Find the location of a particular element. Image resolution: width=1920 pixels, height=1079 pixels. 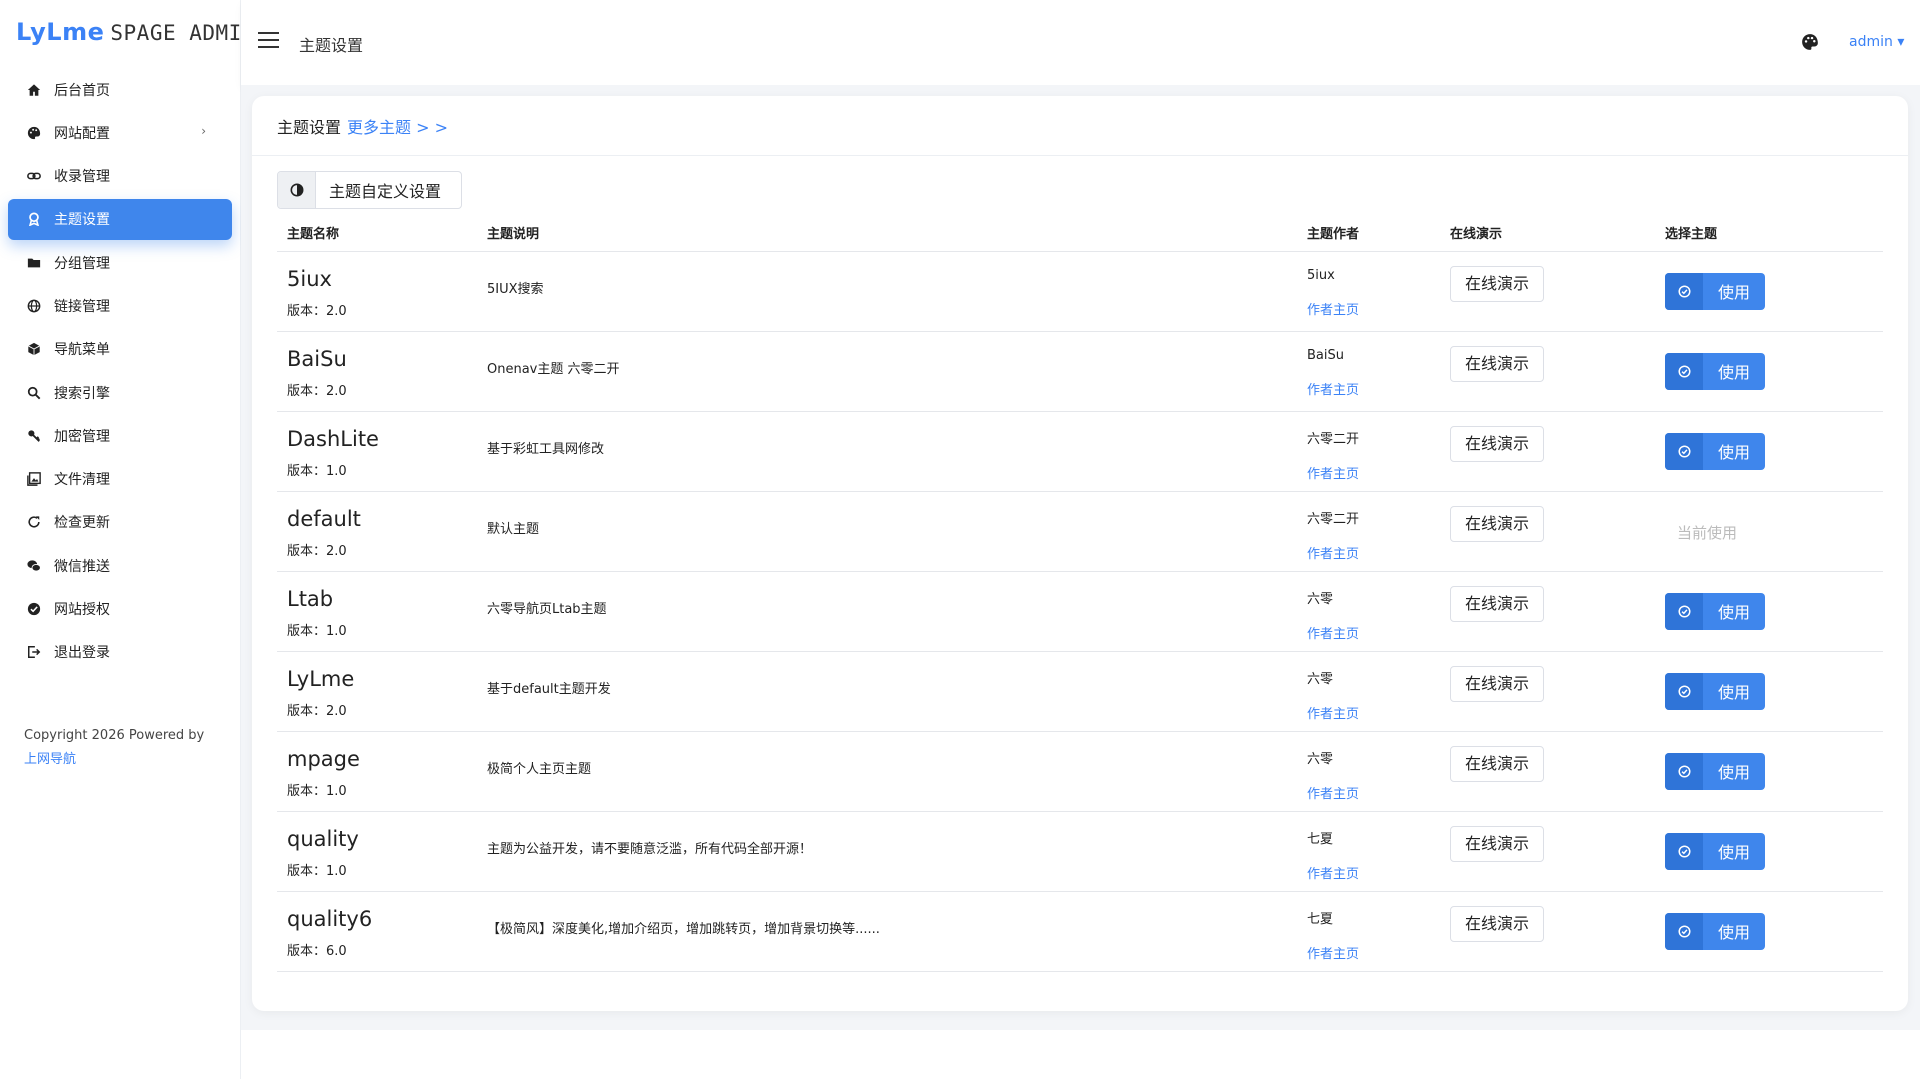

column-header-name: 主题名称 is located at coordinates (377, 233).